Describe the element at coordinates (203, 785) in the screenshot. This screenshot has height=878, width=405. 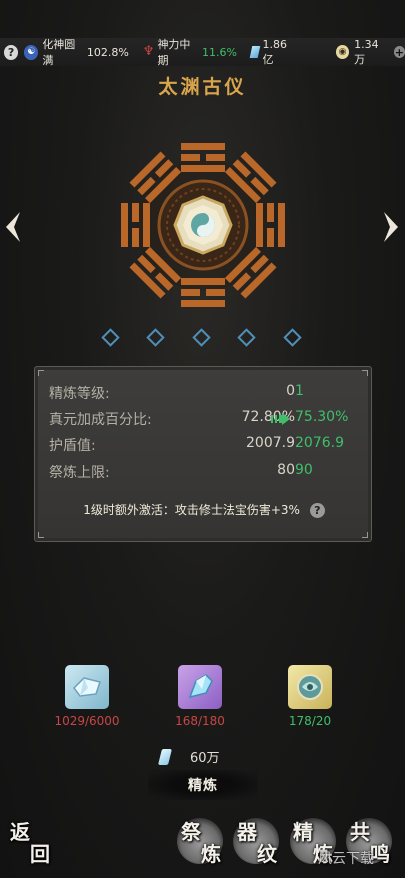
I see `refine-button: 精炼` at that location.